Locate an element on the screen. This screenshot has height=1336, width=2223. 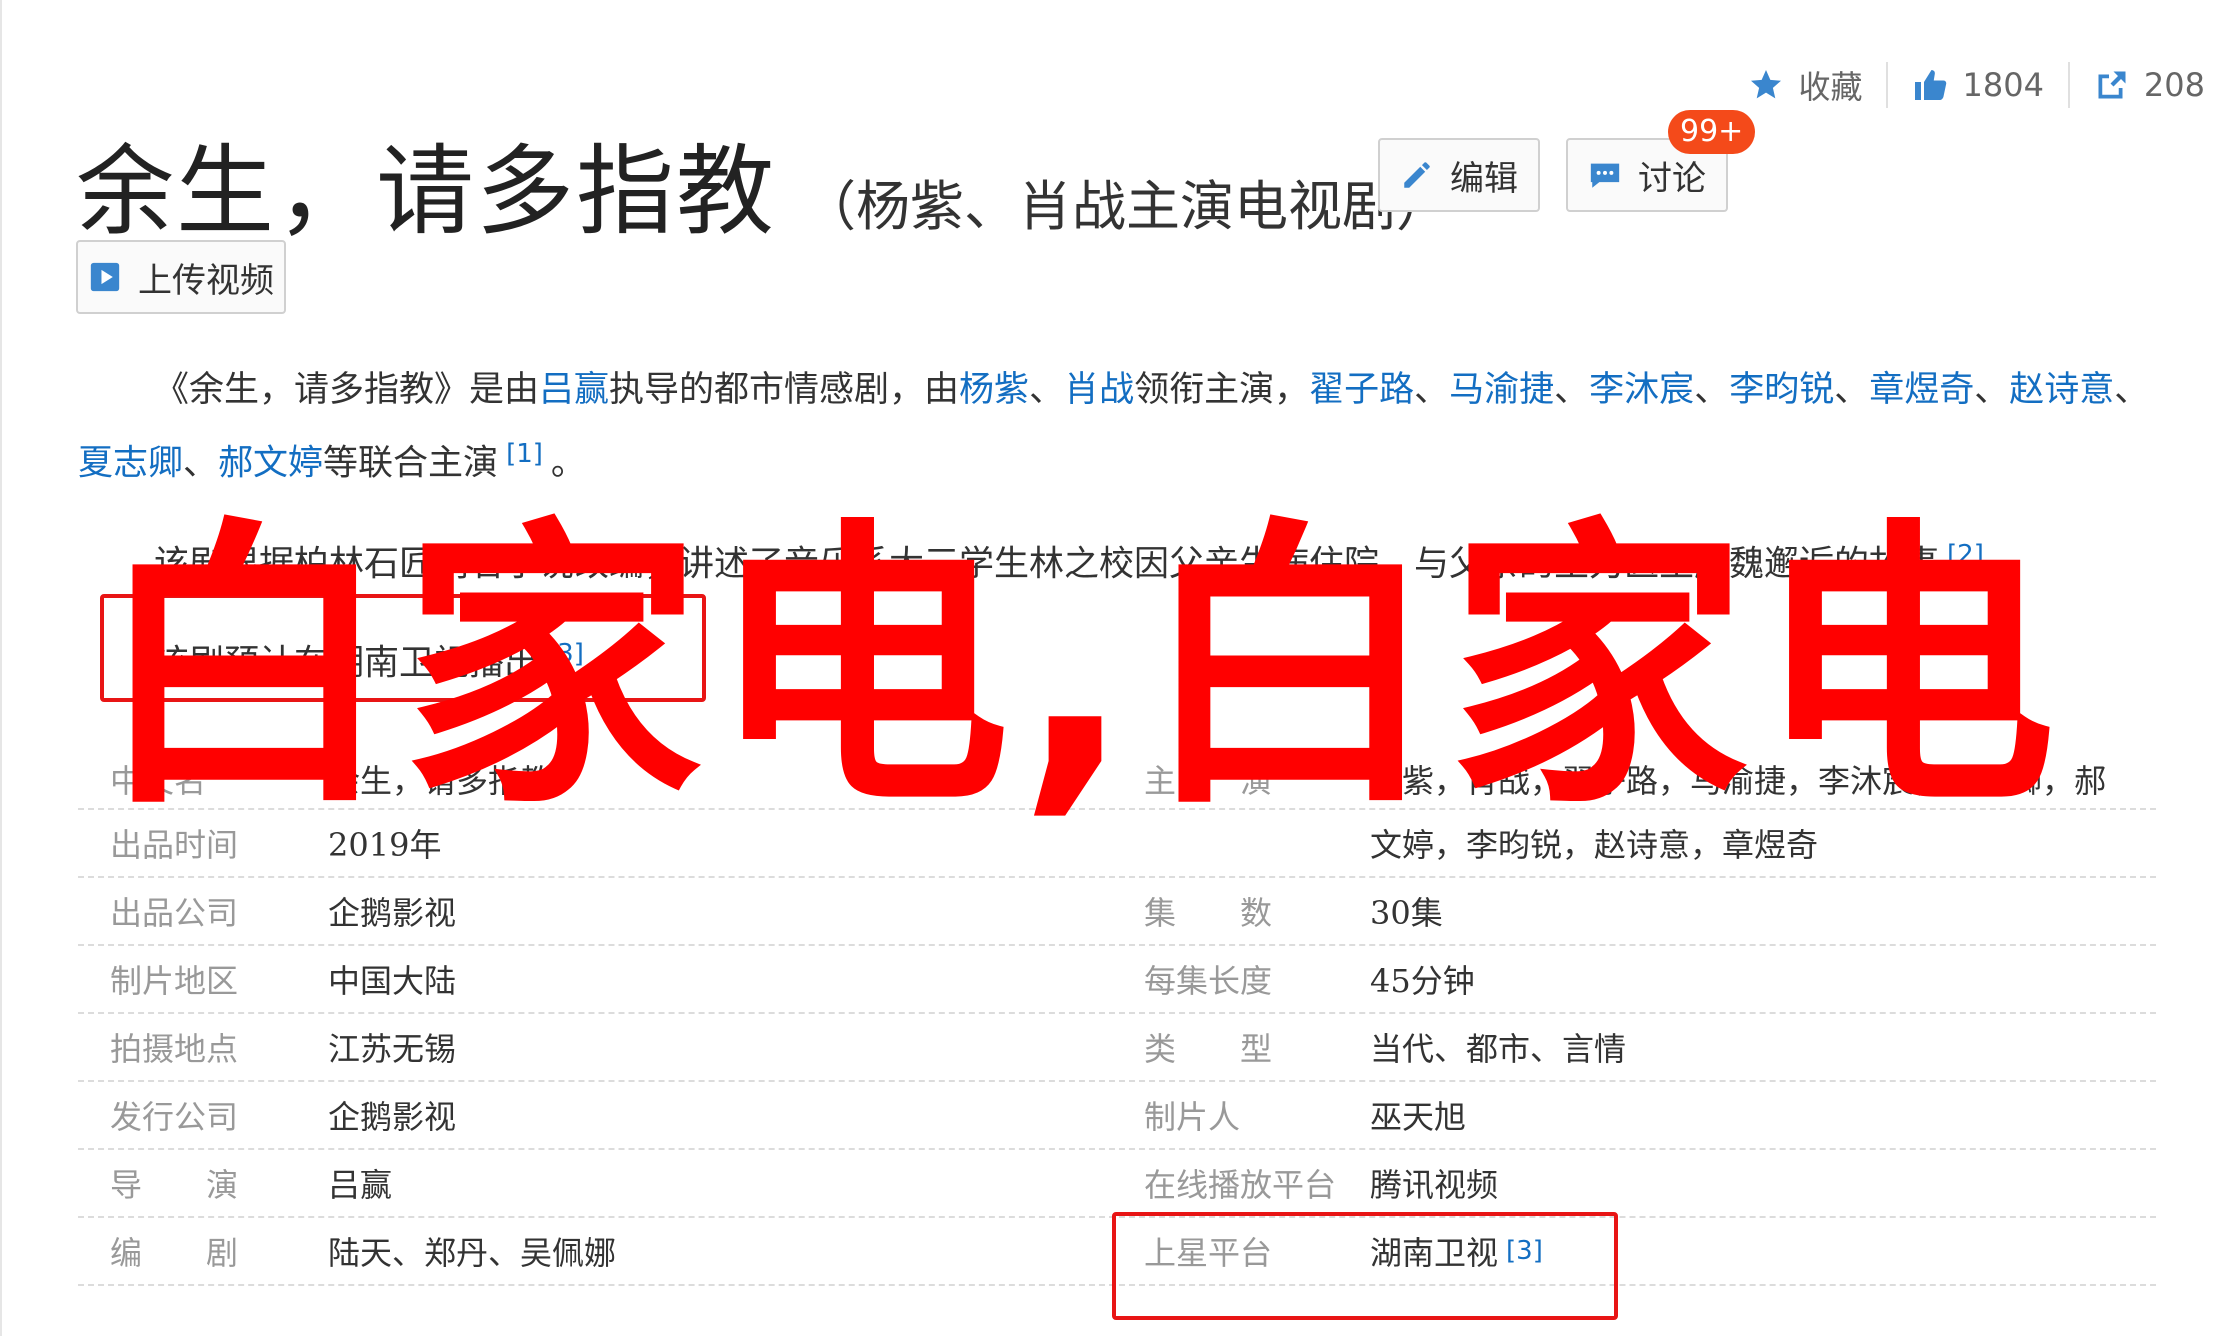
info-value: 当代、都市、言情 is located at coordinates (1498, 1049).